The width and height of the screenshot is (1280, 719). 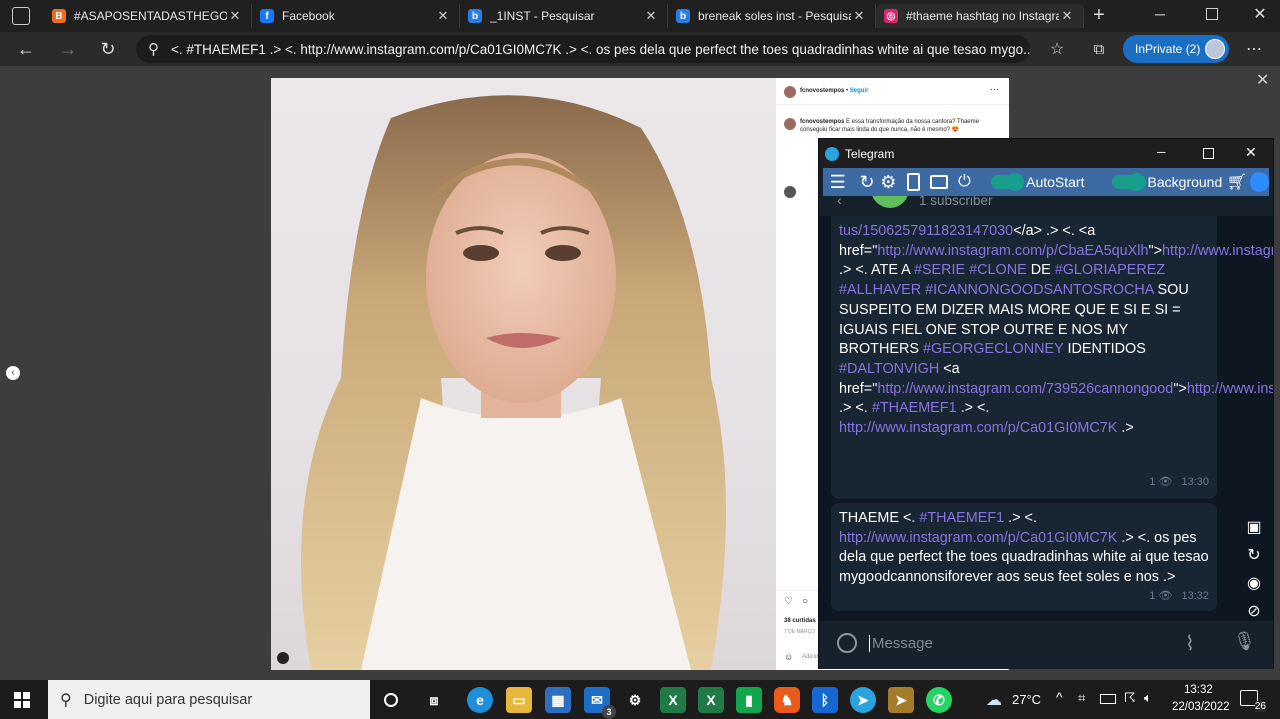 What do you see at coordinates (1160, 14) in the screenshot?
I see `minimize-button: ─` at bounding box center [1160, 14].